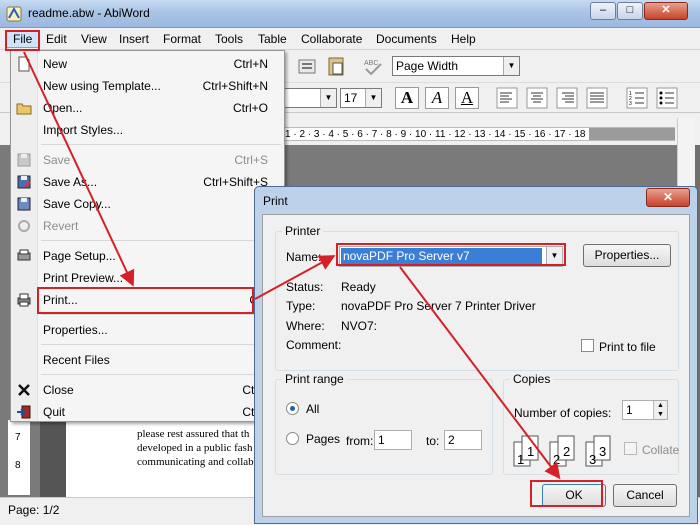 The height and width of the screenshot is (525, 700). What do you see at coordinates (467, 98) in the screenshot?
I see `underline-button: A` at bounding box center [467, 98].